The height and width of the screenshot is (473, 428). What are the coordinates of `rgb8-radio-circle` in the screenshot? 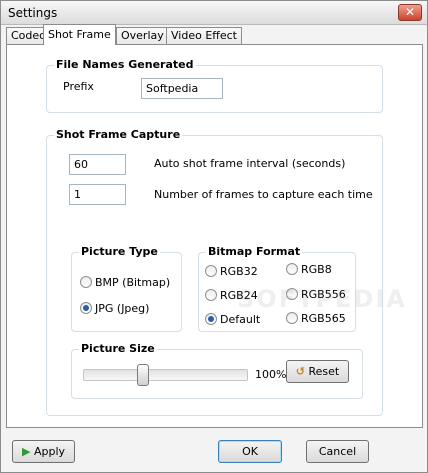 It's located at (292, 269).